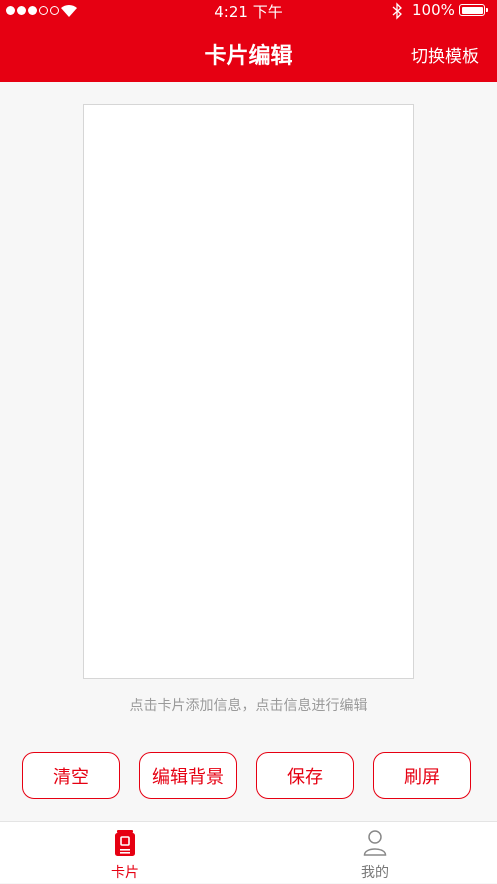 The height and width of the screenshot is (884, 497). Describe the element at coordinates (445, 54) in the screenshot. I see `switch-template-button: 切换模板` at that location.